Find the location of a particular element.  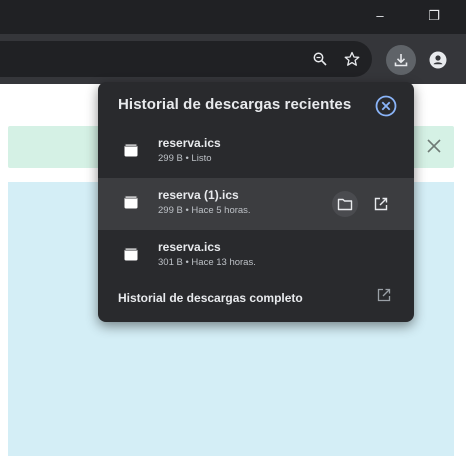

full-history-link: Historial de descargas completo is located at coordinates (210, 298).